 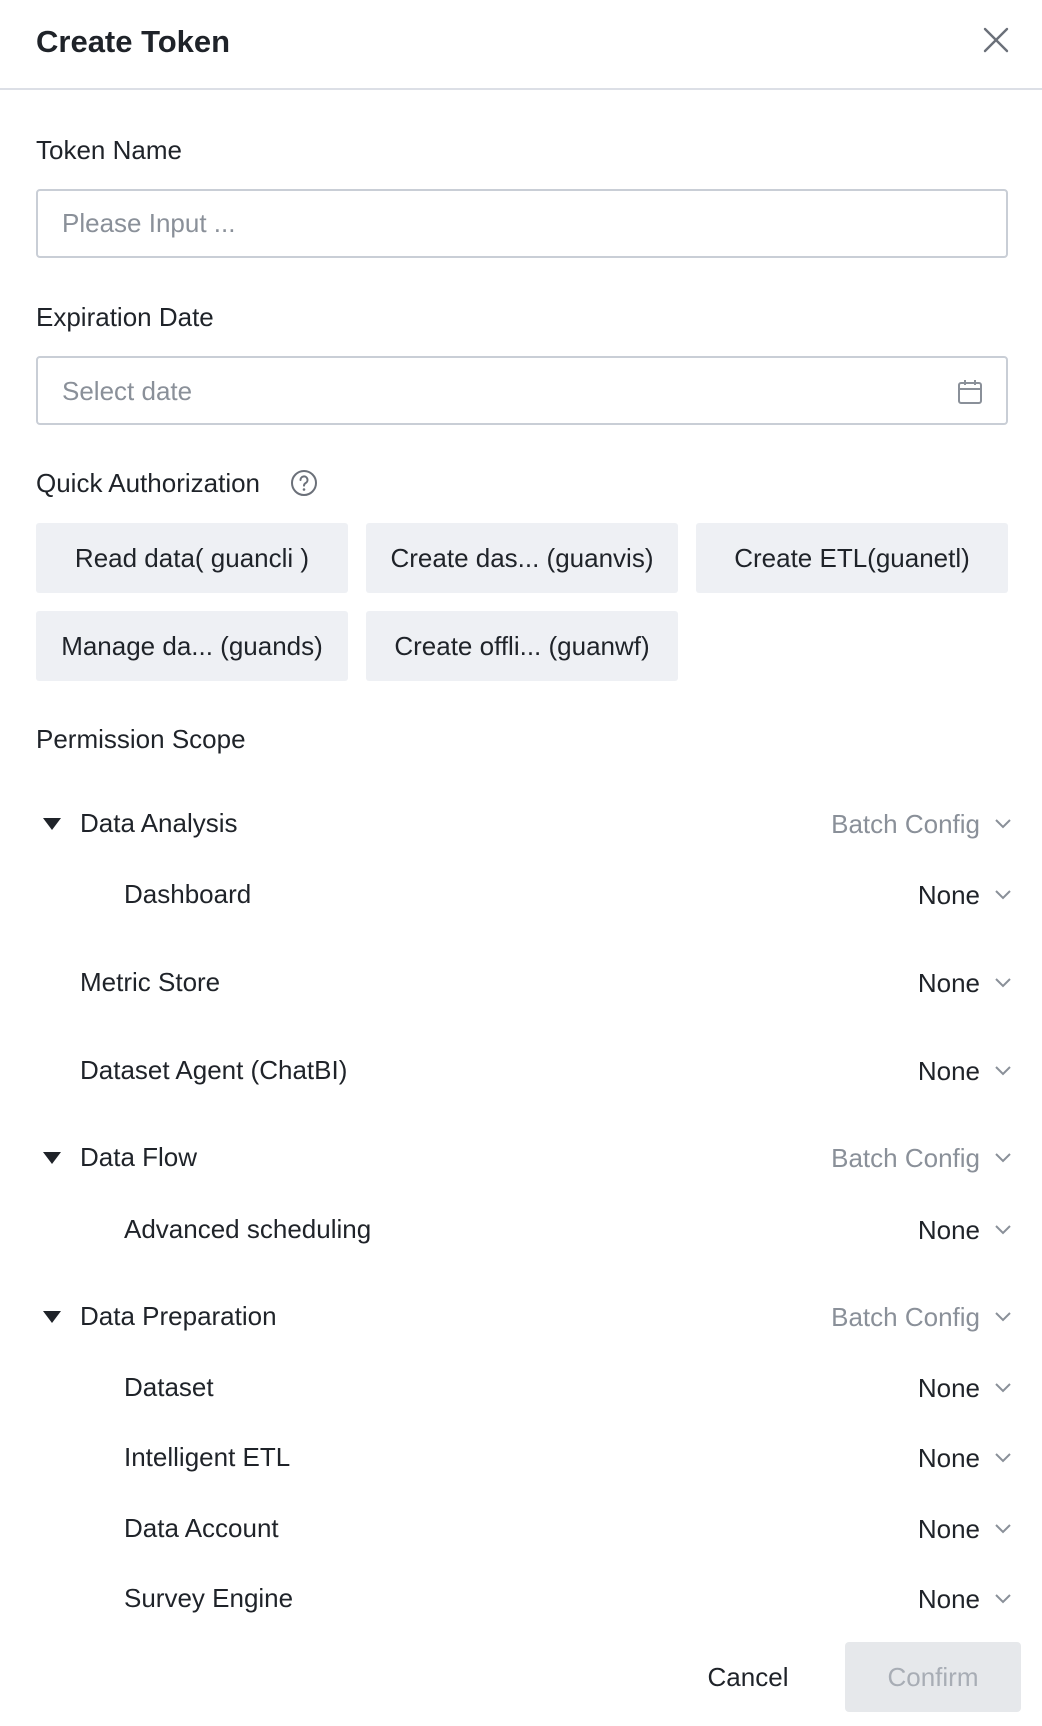 What do you see at coordinates (852, 558) in the screenshot?
I see `quick-auth-chip: Create ETL(guanetl)` at bounding box center [852, 558].